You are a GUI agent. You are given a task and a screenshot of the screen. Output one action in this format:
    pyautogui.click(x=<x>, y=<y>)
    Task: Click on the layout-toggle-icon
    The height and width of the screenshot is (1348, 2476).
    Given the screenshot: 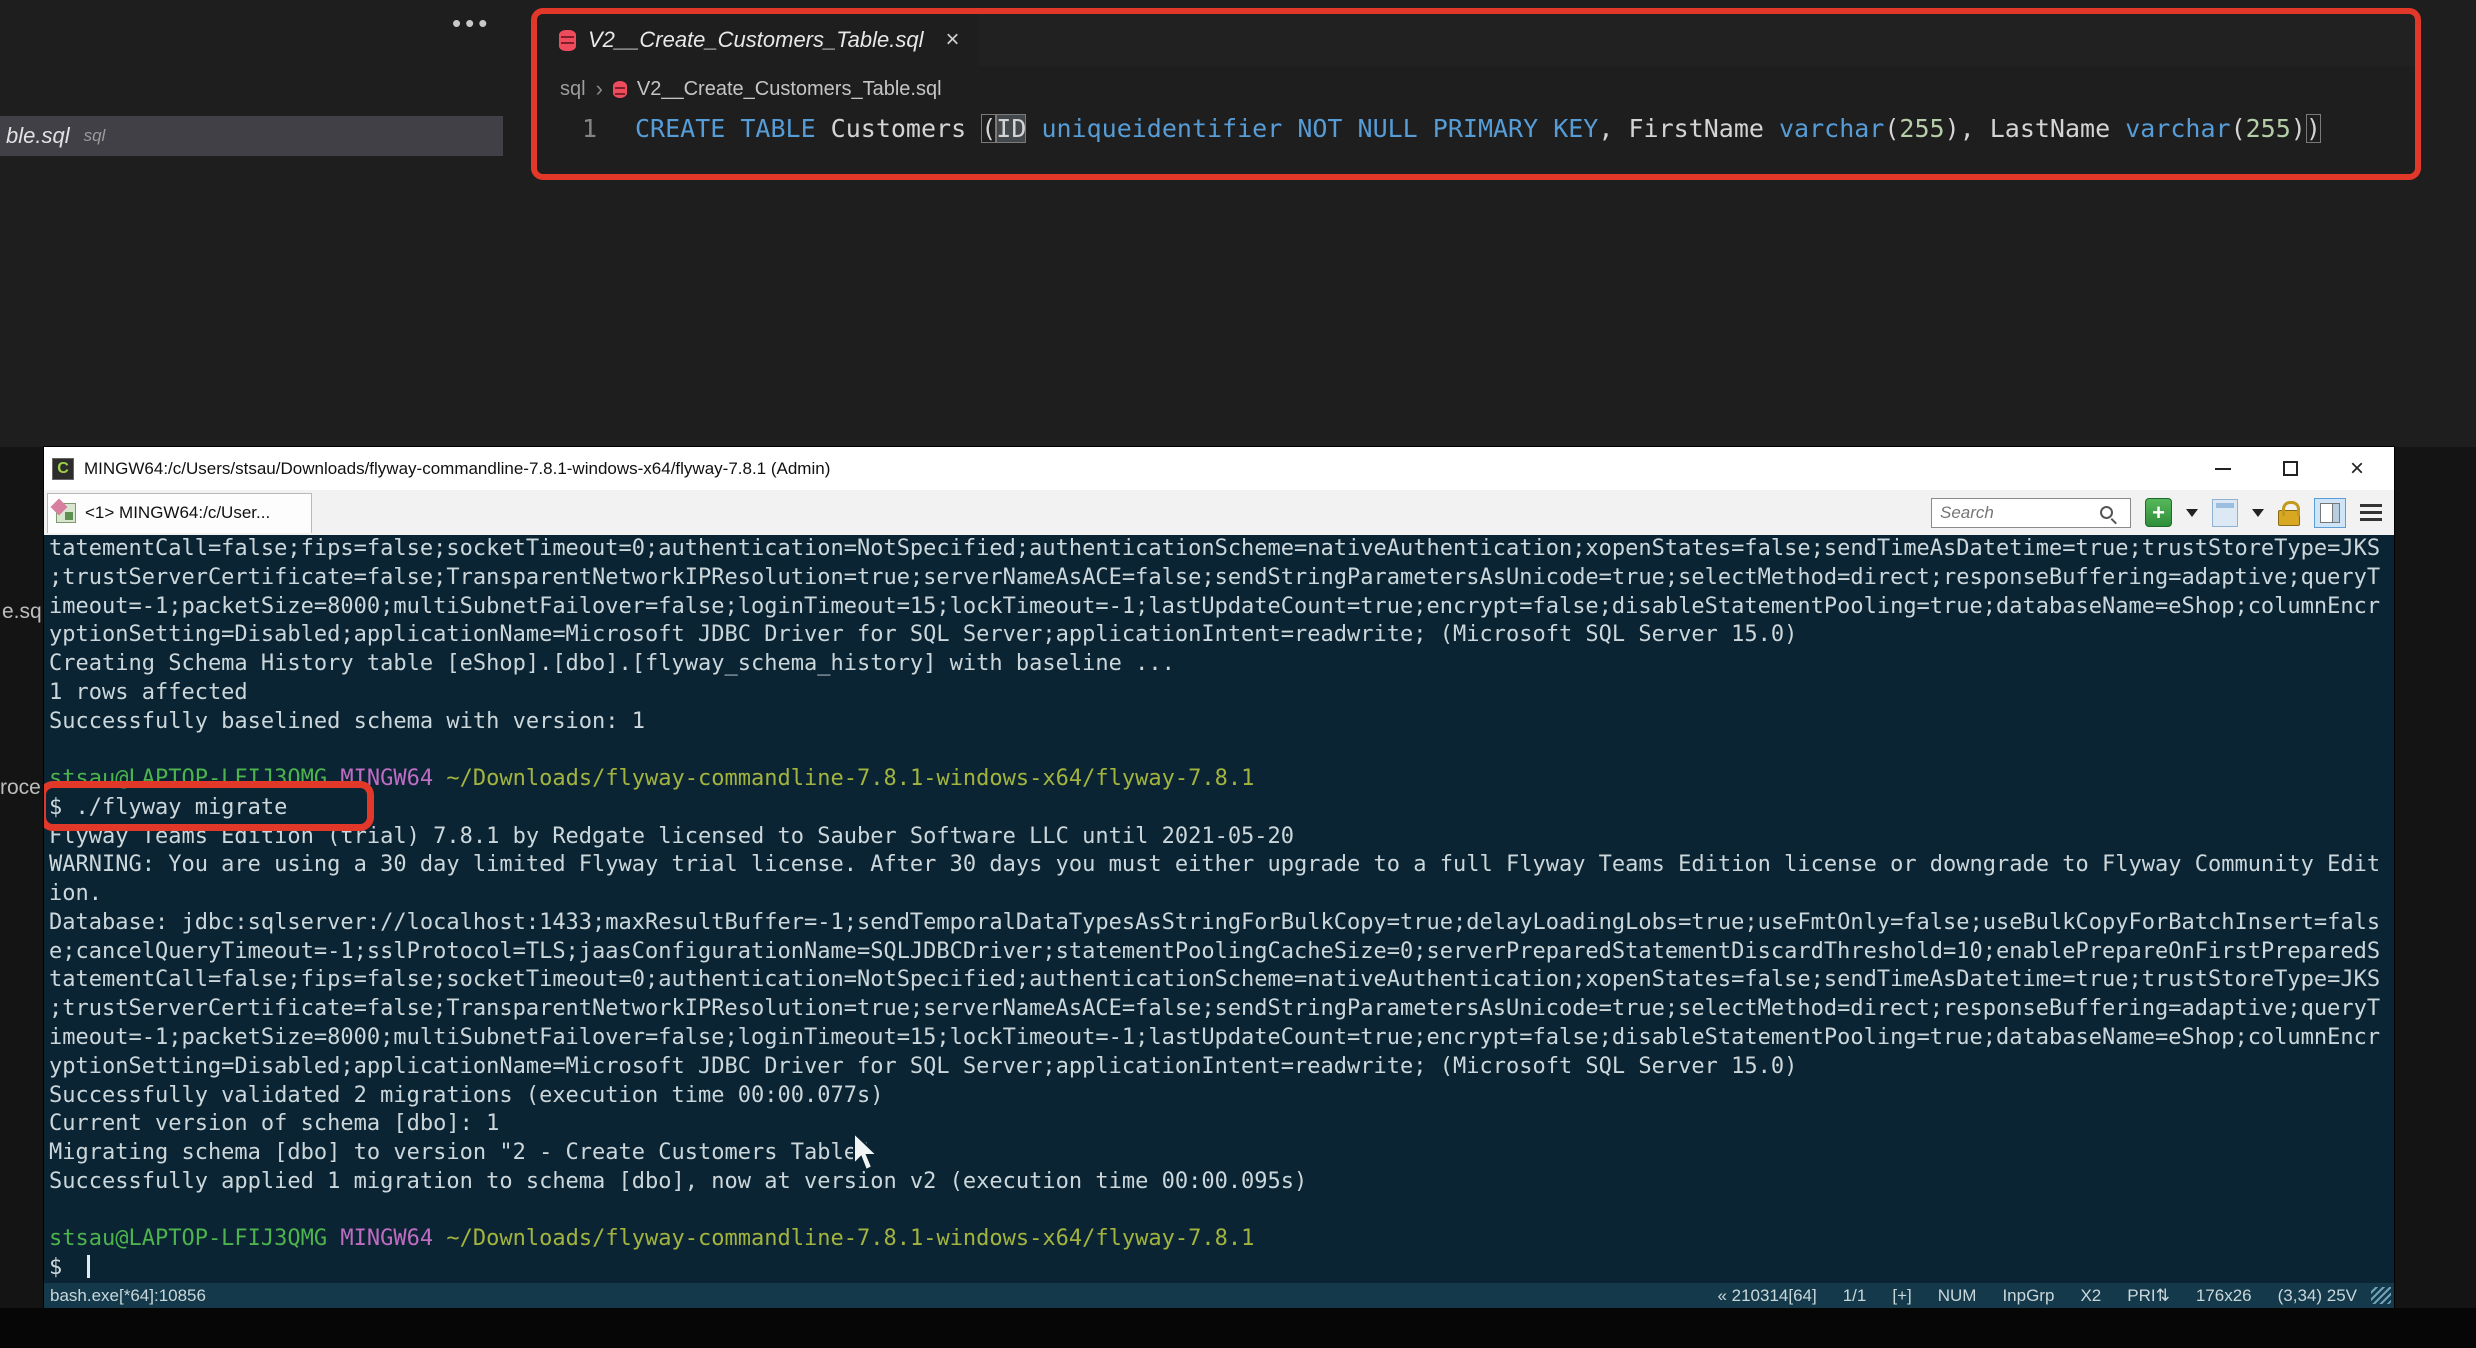 What is the action you would take?
    pyautogui.click(x=2330, y=512)
    